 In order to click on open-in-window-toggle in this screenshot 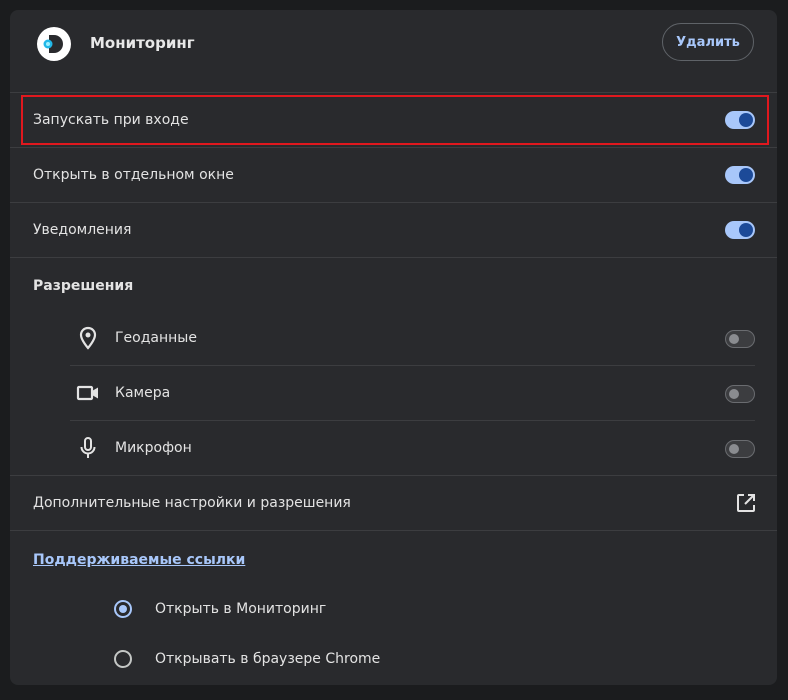, I will do `click(740, 175)`.